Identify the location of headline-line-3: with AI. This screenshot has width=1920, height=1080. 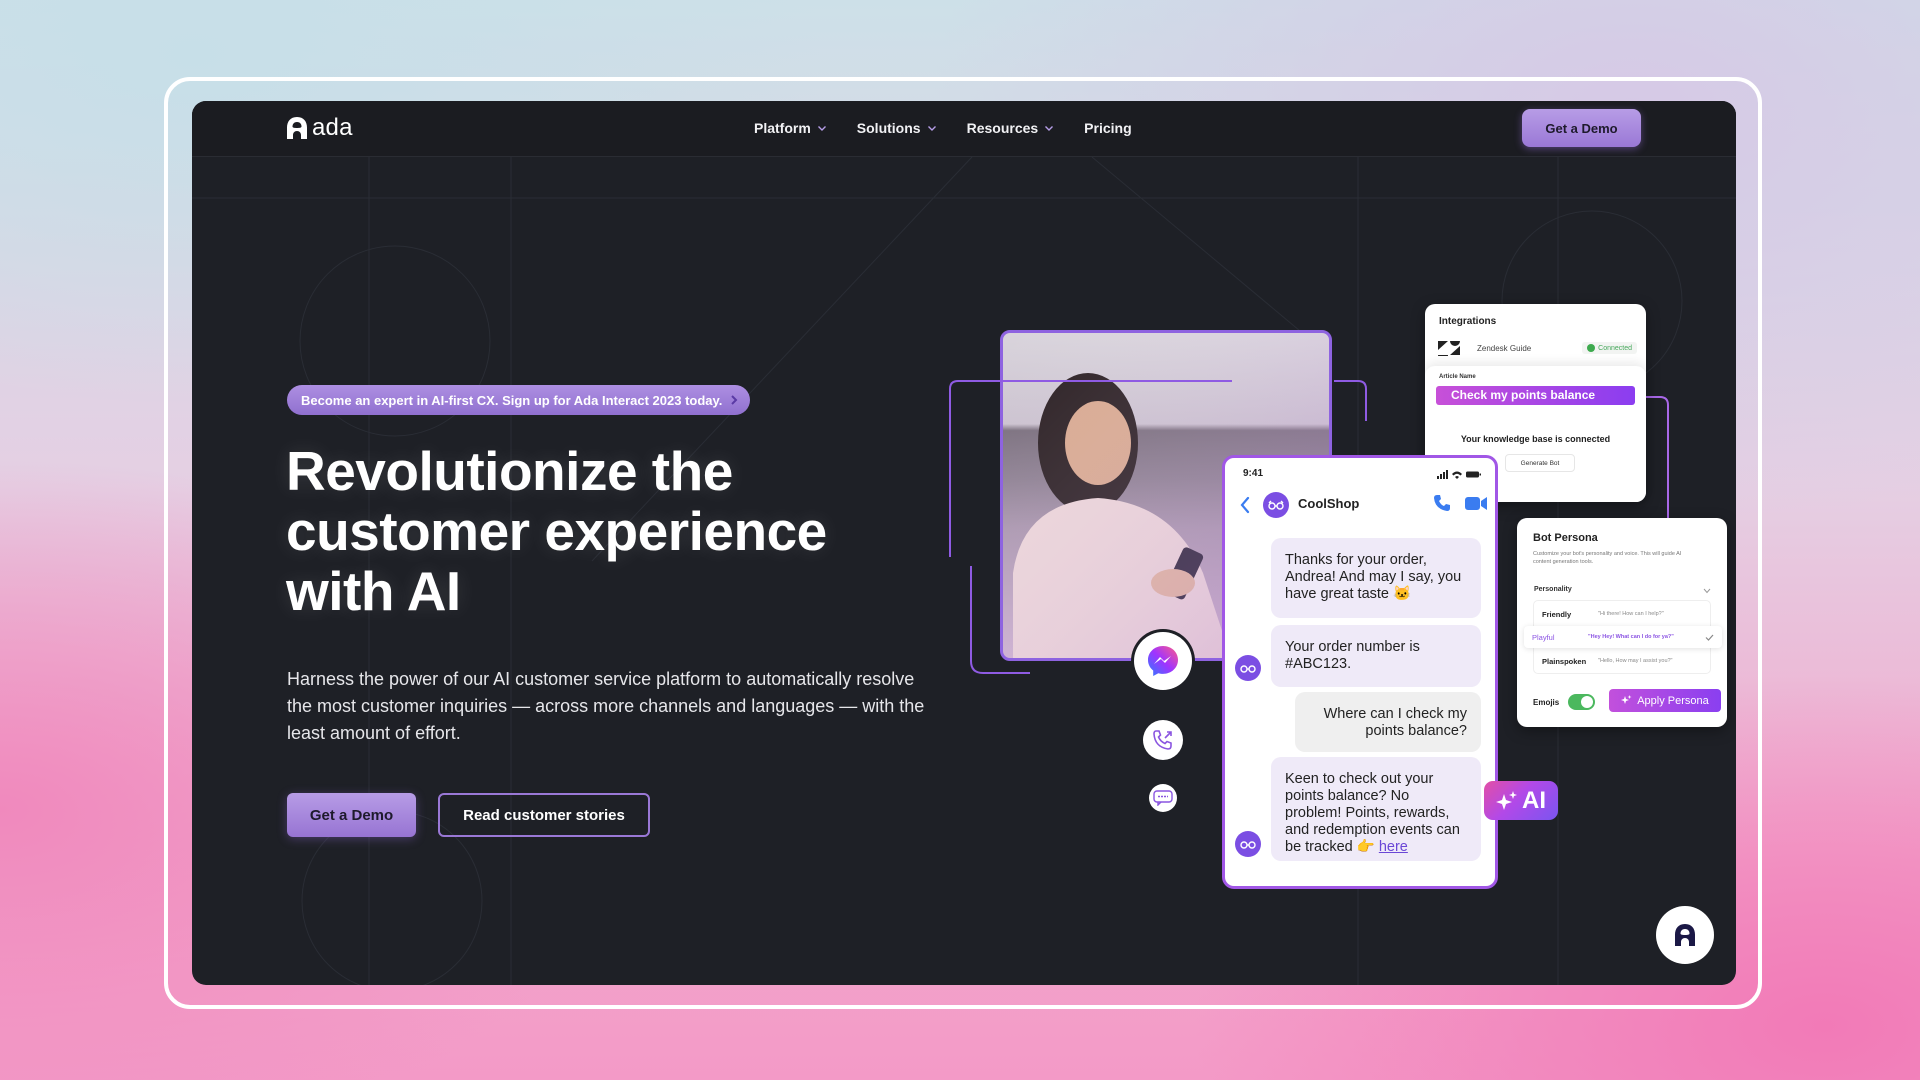
(373, 591).